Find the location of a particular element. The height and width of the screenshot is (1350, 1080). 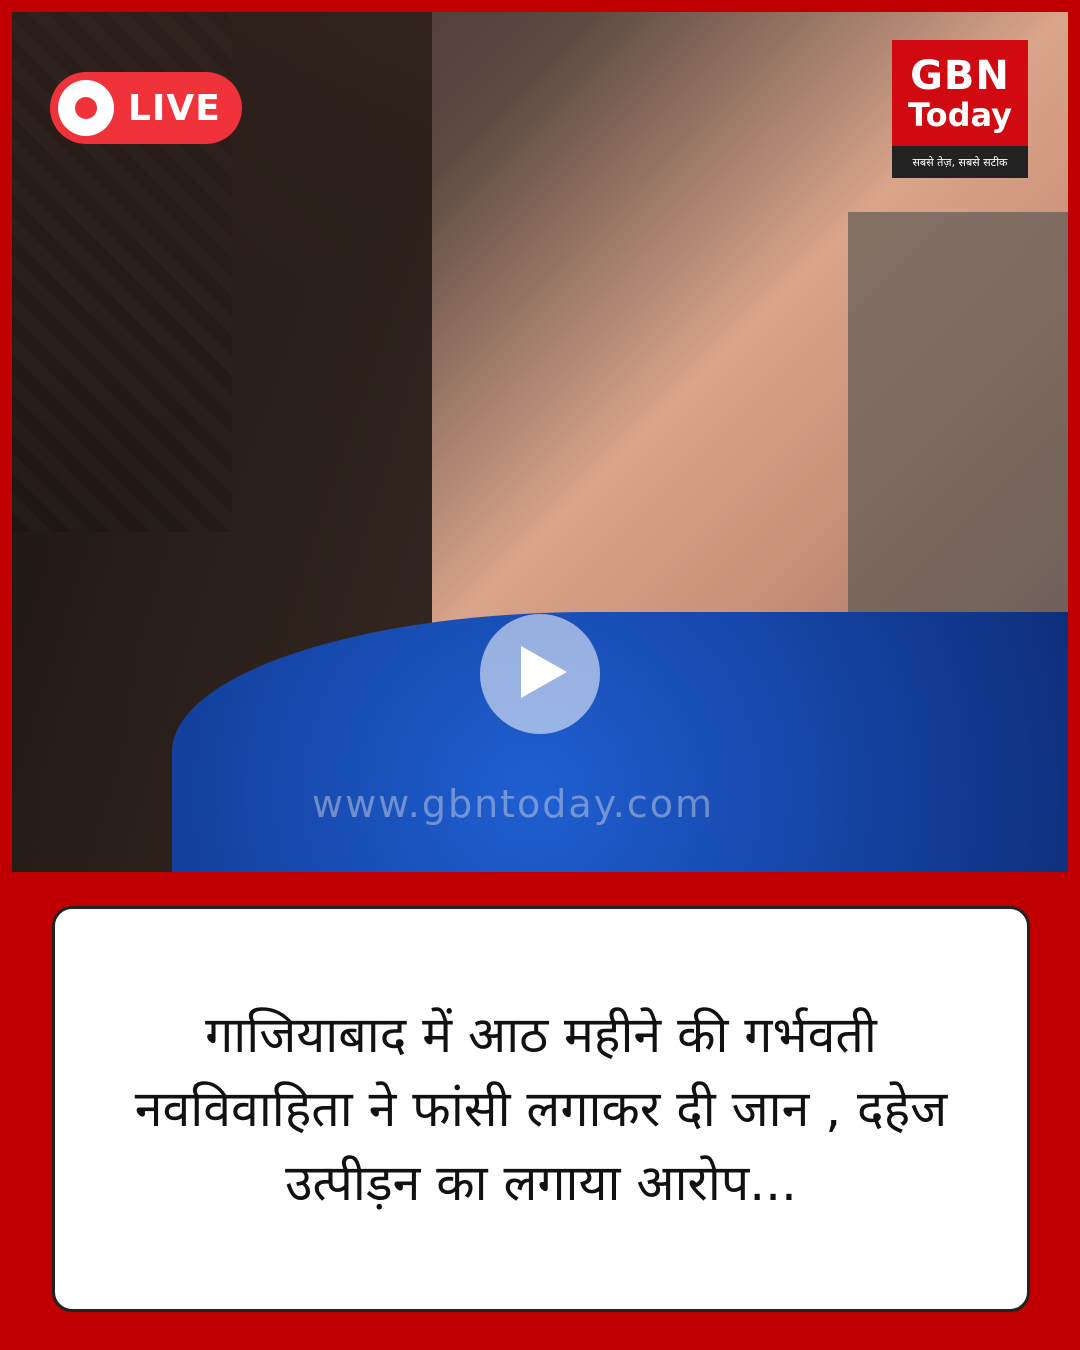

live-dot-icon is located at coordinates (86, 108).